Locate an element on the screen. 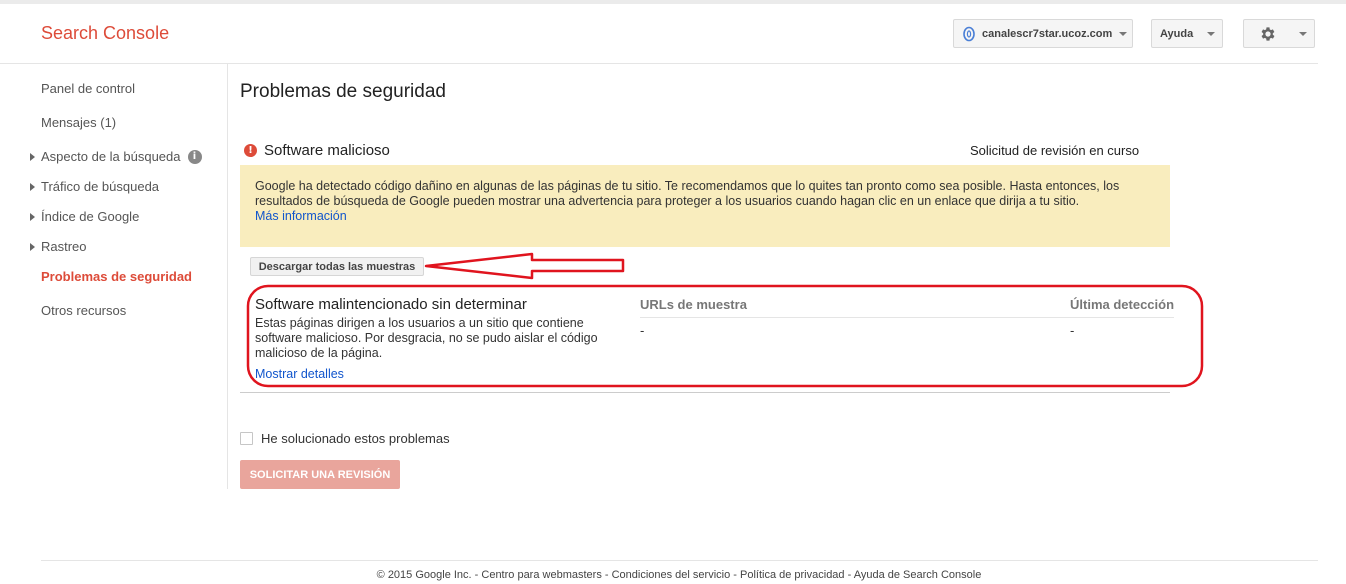 This screenshot has width=1346, height=584. sidebar-item-label: Panel de control is located at coordinates (88, 88).